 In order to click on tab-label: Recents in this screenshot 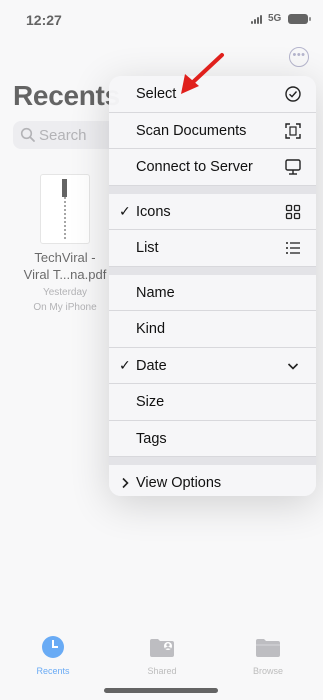, I will do `click(53, 671)`.